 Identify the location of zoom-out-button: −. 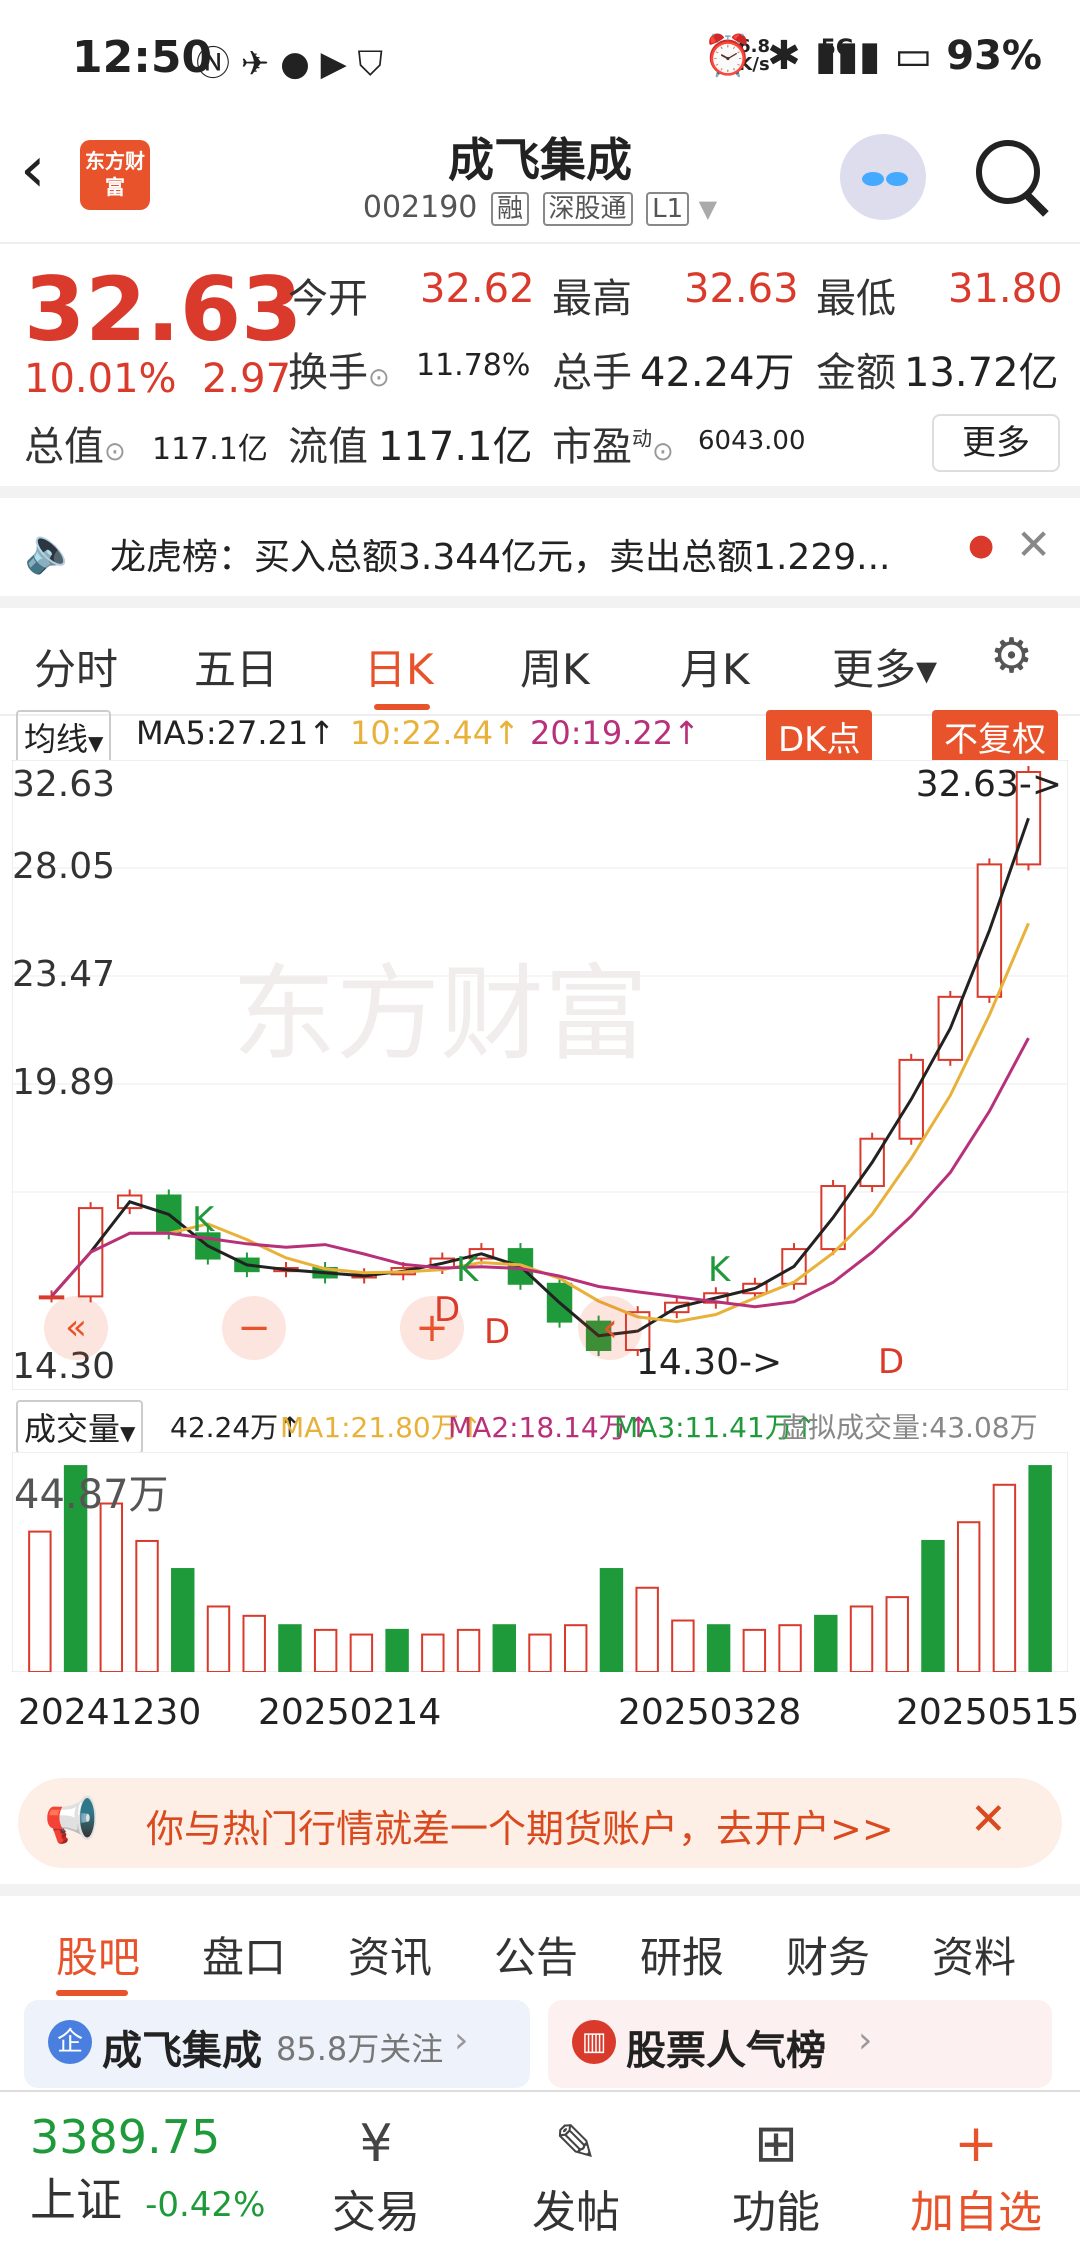
(254, 1328).